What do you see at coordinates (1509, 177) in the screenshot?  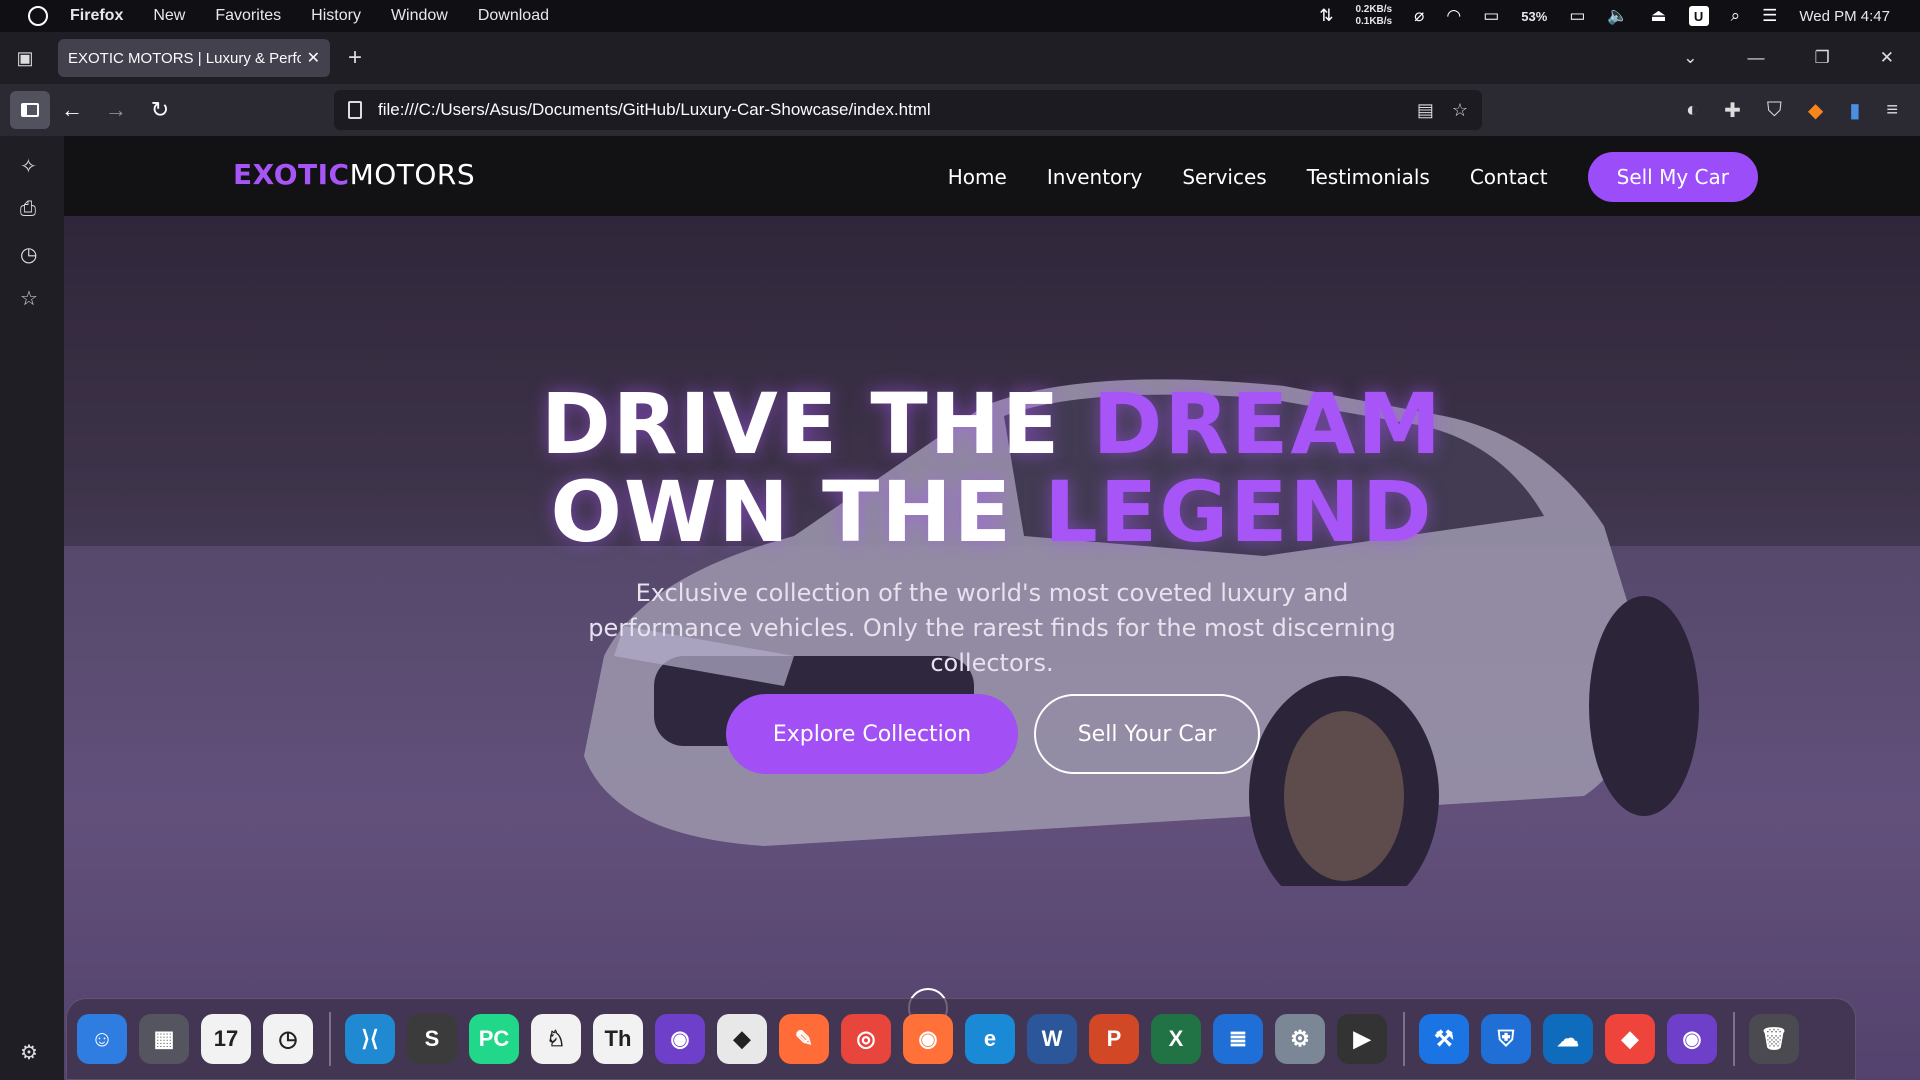 I see `nav-contact: Contact` at bounding box center [1509, 177].